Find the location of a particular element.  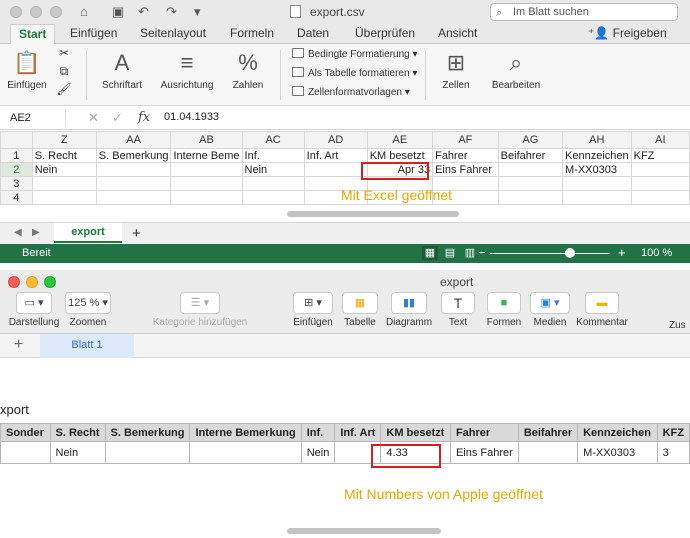

text-button: T Text is located at coordinates (458, 310).